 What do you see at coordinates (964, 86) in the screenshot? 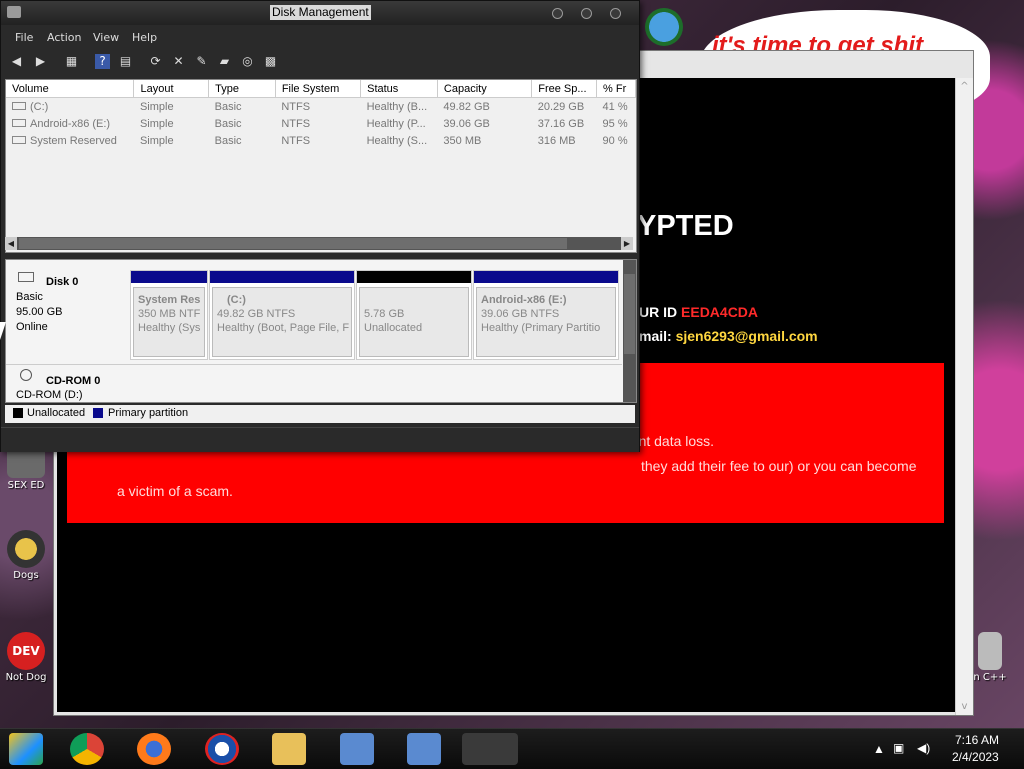
I see `scroll-up-icon: ^` at bounding box center [964, 86].